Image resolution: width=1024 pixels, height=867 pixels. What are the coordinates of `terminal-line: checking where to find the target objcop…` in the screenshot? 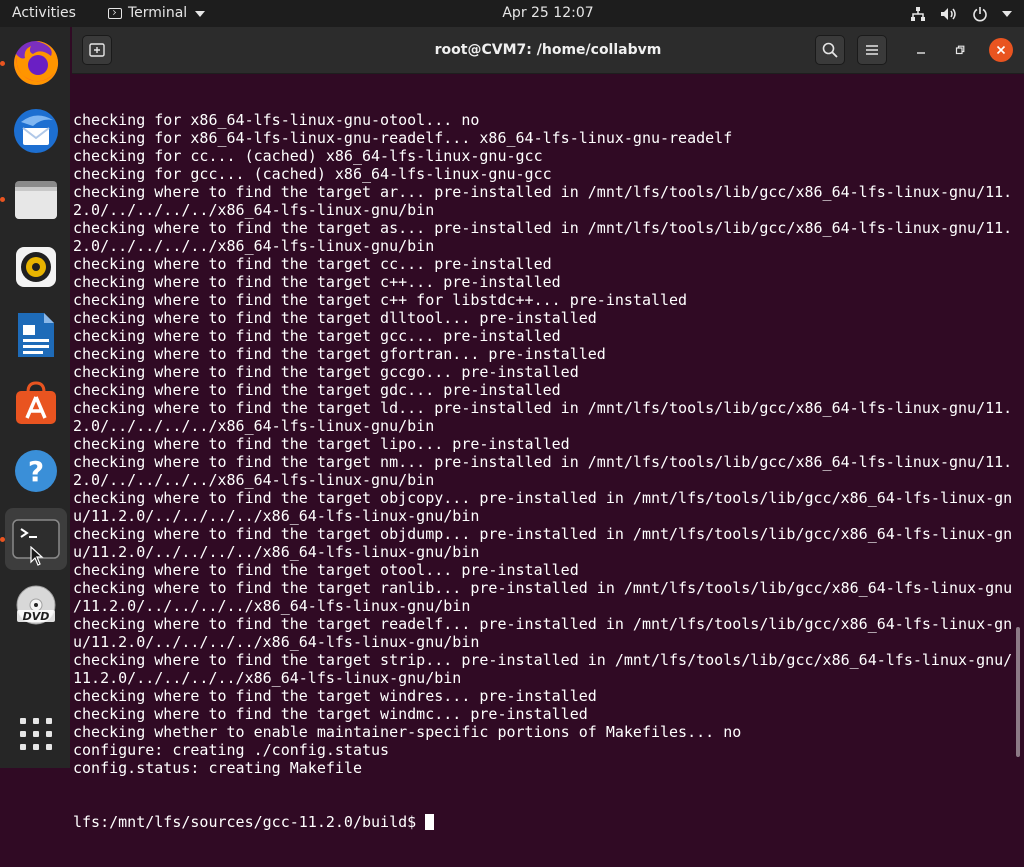 It's located at (543, 498).